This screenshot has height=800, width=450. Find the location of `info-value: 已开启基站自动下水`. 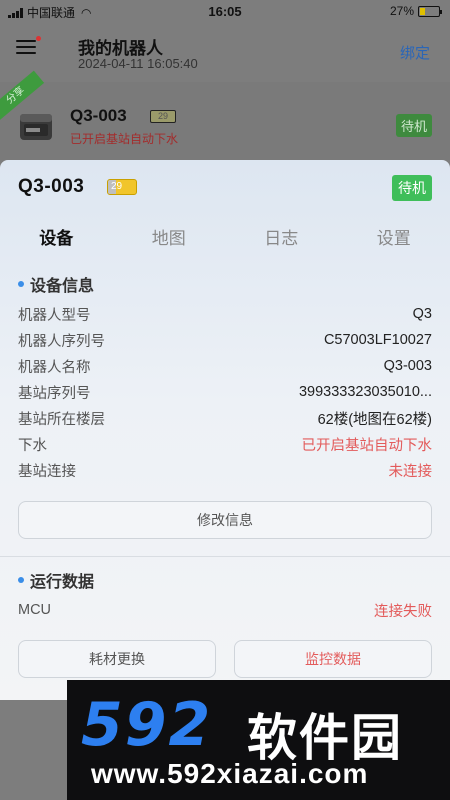

info-value: 已开启基站自动下水 is located at coordinates (367, 445).